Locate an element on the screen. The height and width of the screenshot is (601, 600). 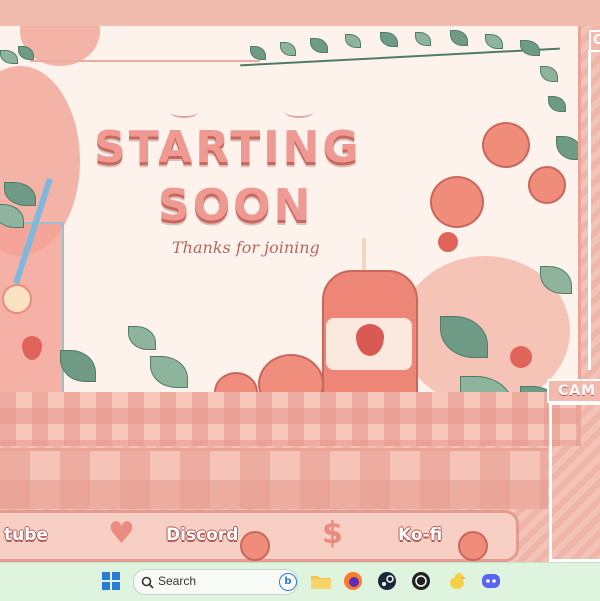
flourish-right is located at coordinates (299, 112).